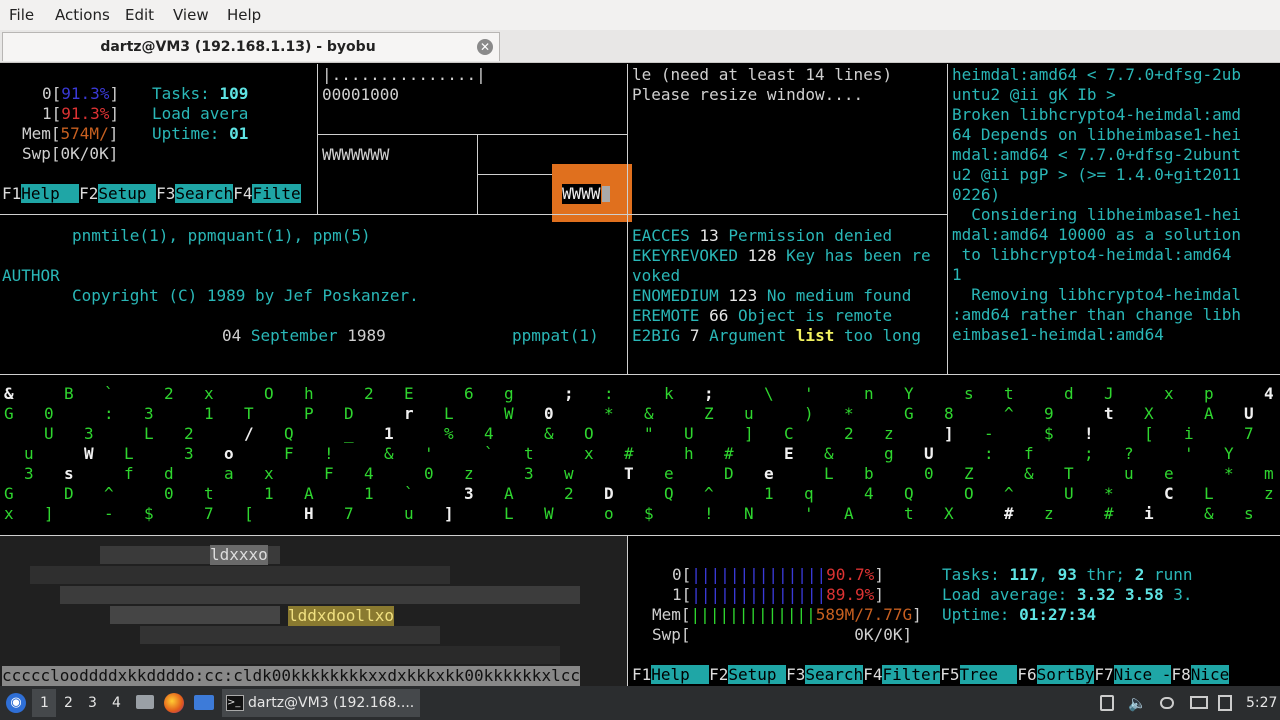 This screenshot has width=1280, height=720. Describe the element at coordinates (1199, 702) in the screenshot. I see `display-icon` at that location.